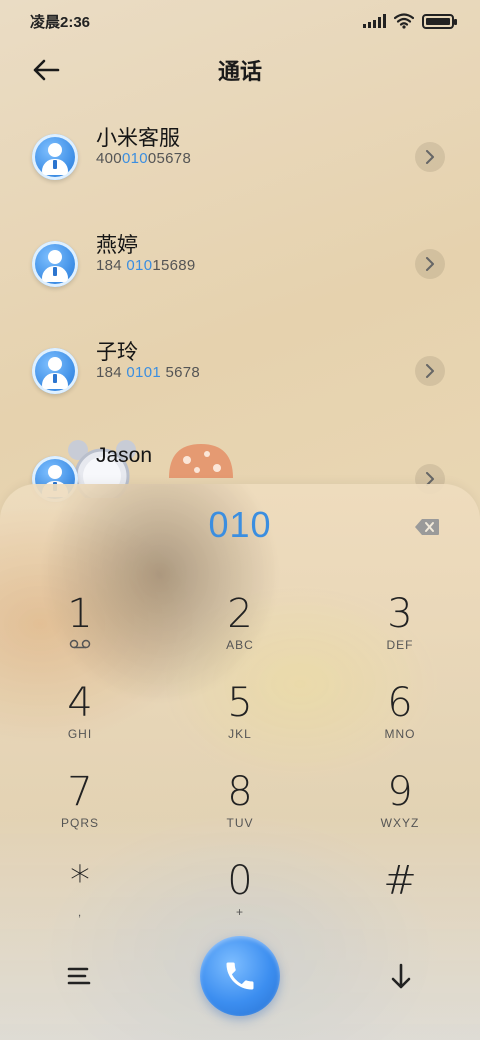 The image size is (480, 1040). What do you see at coordinates (80, 703) in the screenshot?
I see `key-digit: 4` at bounding box center [80, 703].